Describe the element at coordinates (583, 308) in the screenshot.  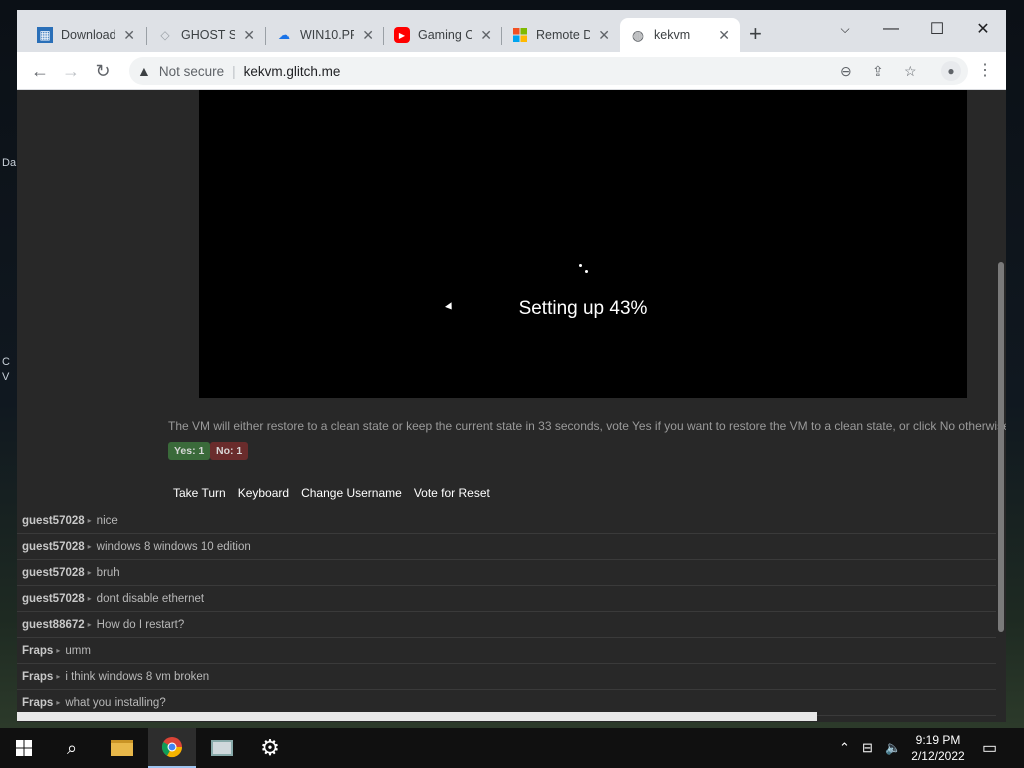
I see `vm-status-text: Setting up 43%` at that location.